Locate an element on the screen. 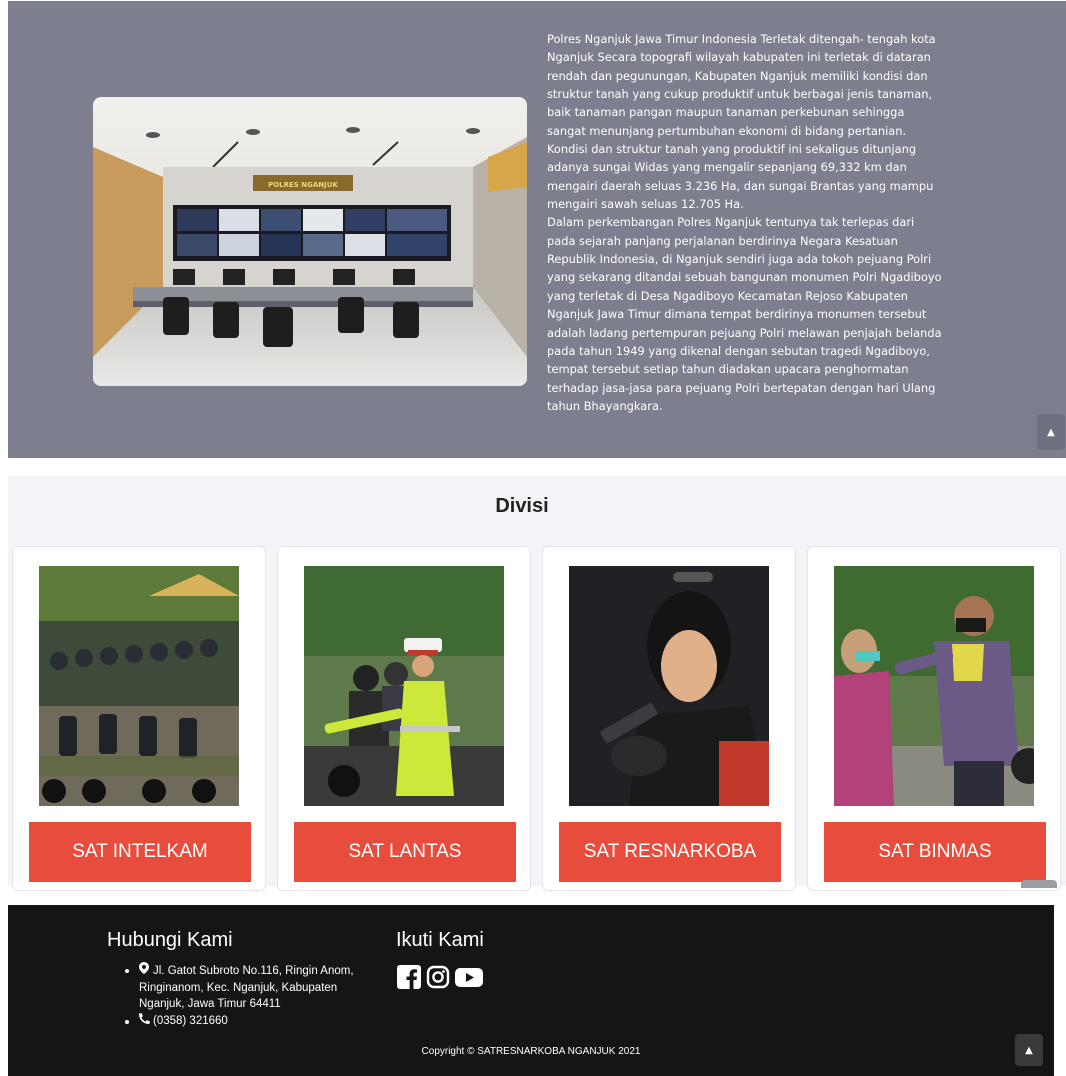 This screenshot has width=1066, height=1076. divisi-title: Divisi is located at coordinates (522, 506).